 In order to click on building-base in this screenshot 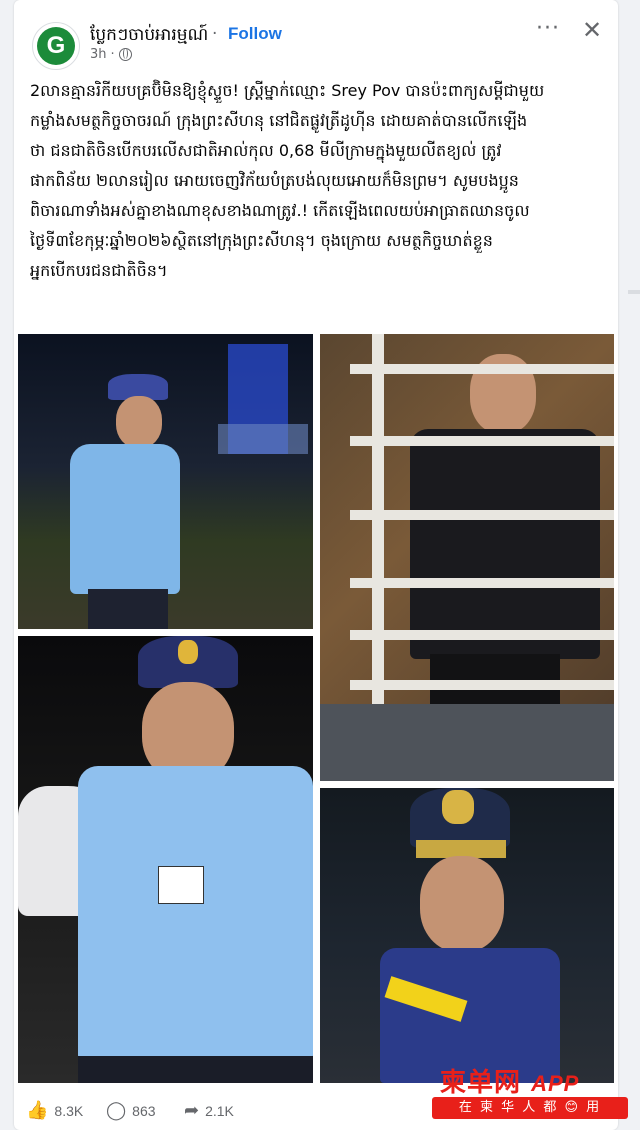, I will do `click(263, 439)`.